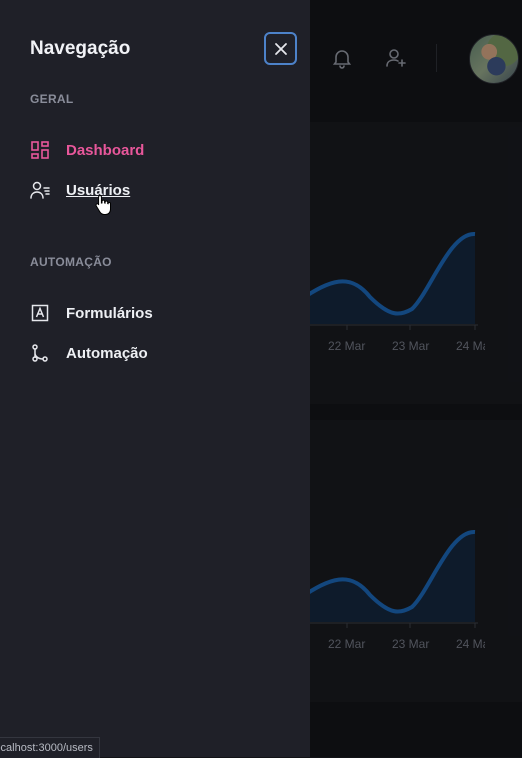 The width and height of the screenshot is (522, 758). I want to click on hand-cursor-icon, so click(103, 207).